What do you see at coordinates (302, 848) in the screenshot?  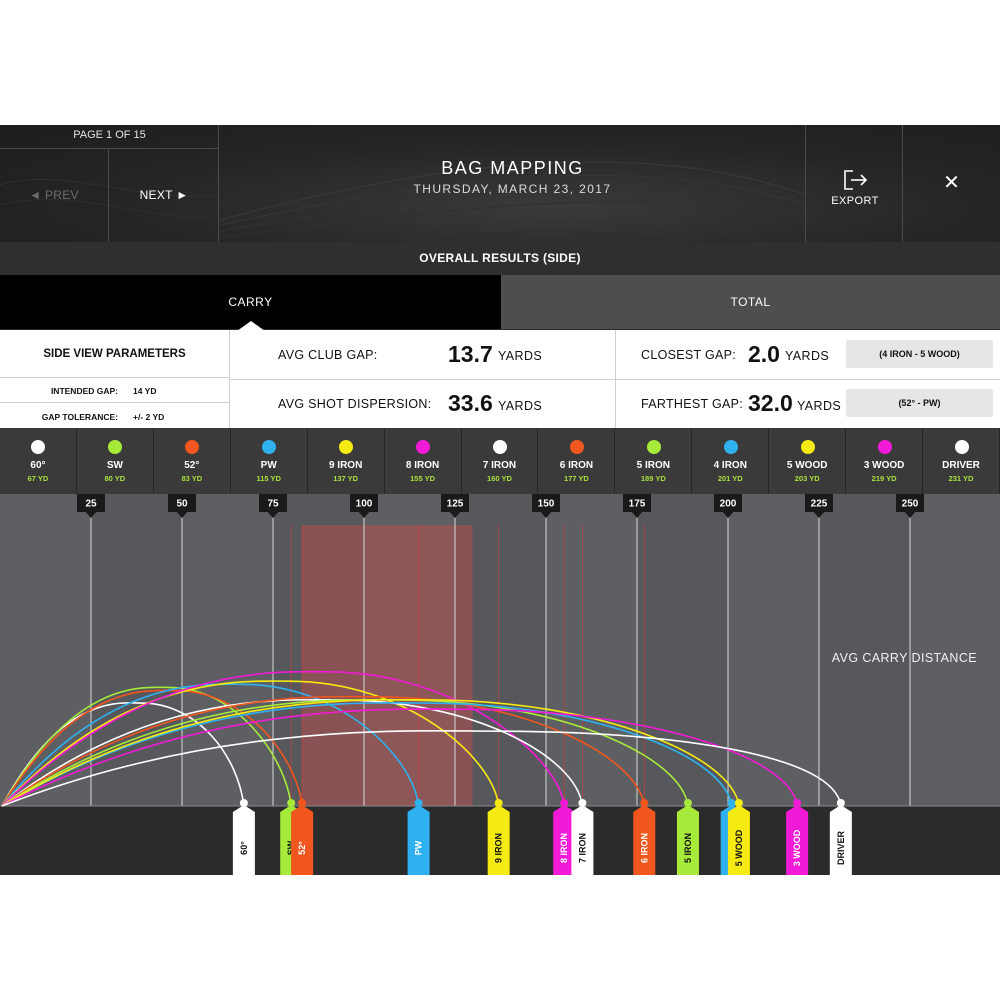 I see `landing-tag-label: 52°` at bounding box center [302, 848].